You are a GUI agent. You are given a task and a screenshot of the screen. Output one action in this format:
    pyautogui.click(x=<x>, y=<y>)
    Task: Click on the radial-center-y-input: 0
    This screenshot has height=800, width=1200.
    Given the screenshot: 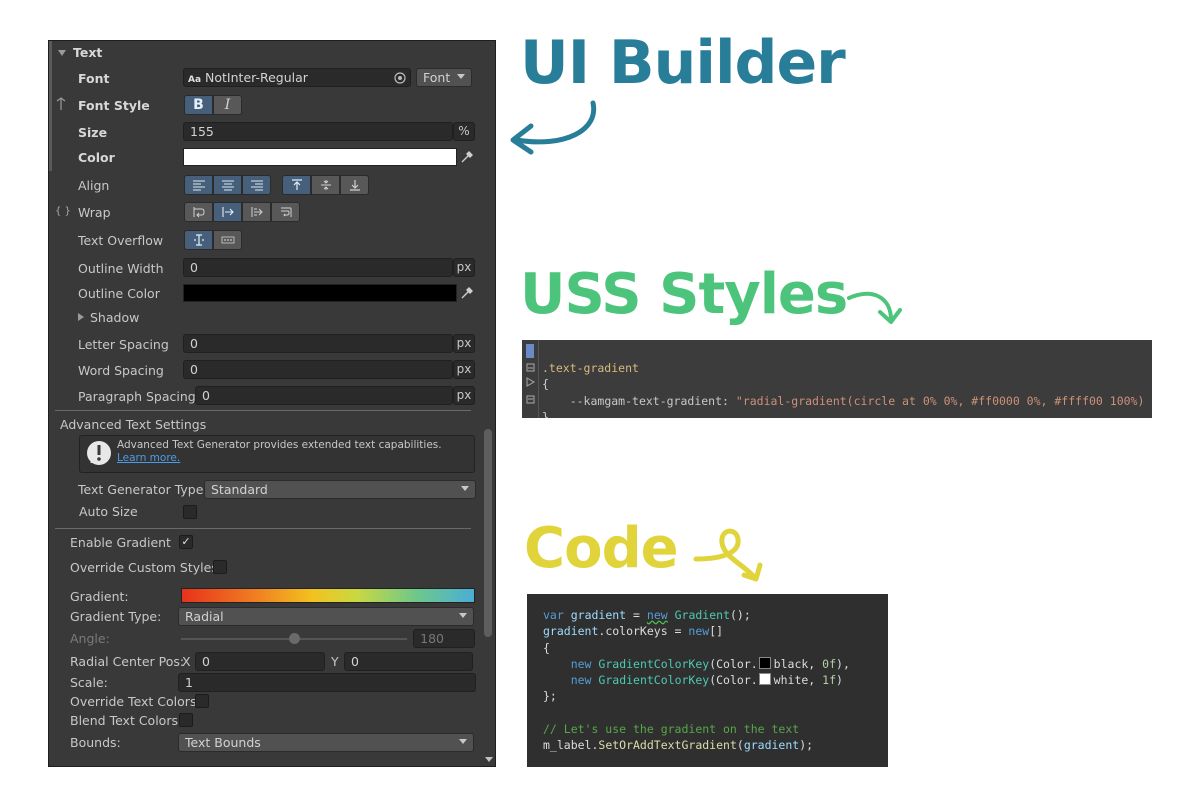 What is the action you would take?
    pyautogui.click(x=408, y=661)
    